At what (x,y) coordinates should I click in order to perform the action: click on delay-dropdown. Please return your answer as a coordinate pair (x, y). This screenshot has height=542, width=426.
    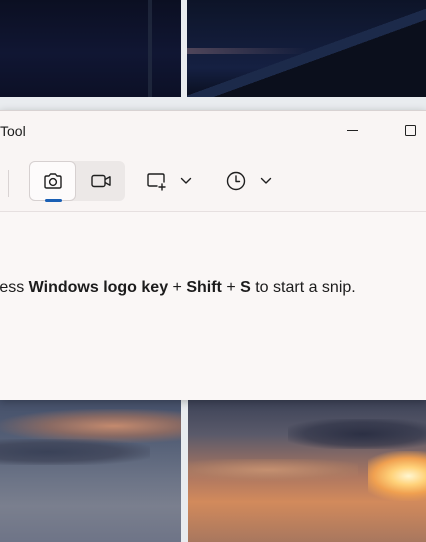
    Looking at the image, I should click on (252, 181).